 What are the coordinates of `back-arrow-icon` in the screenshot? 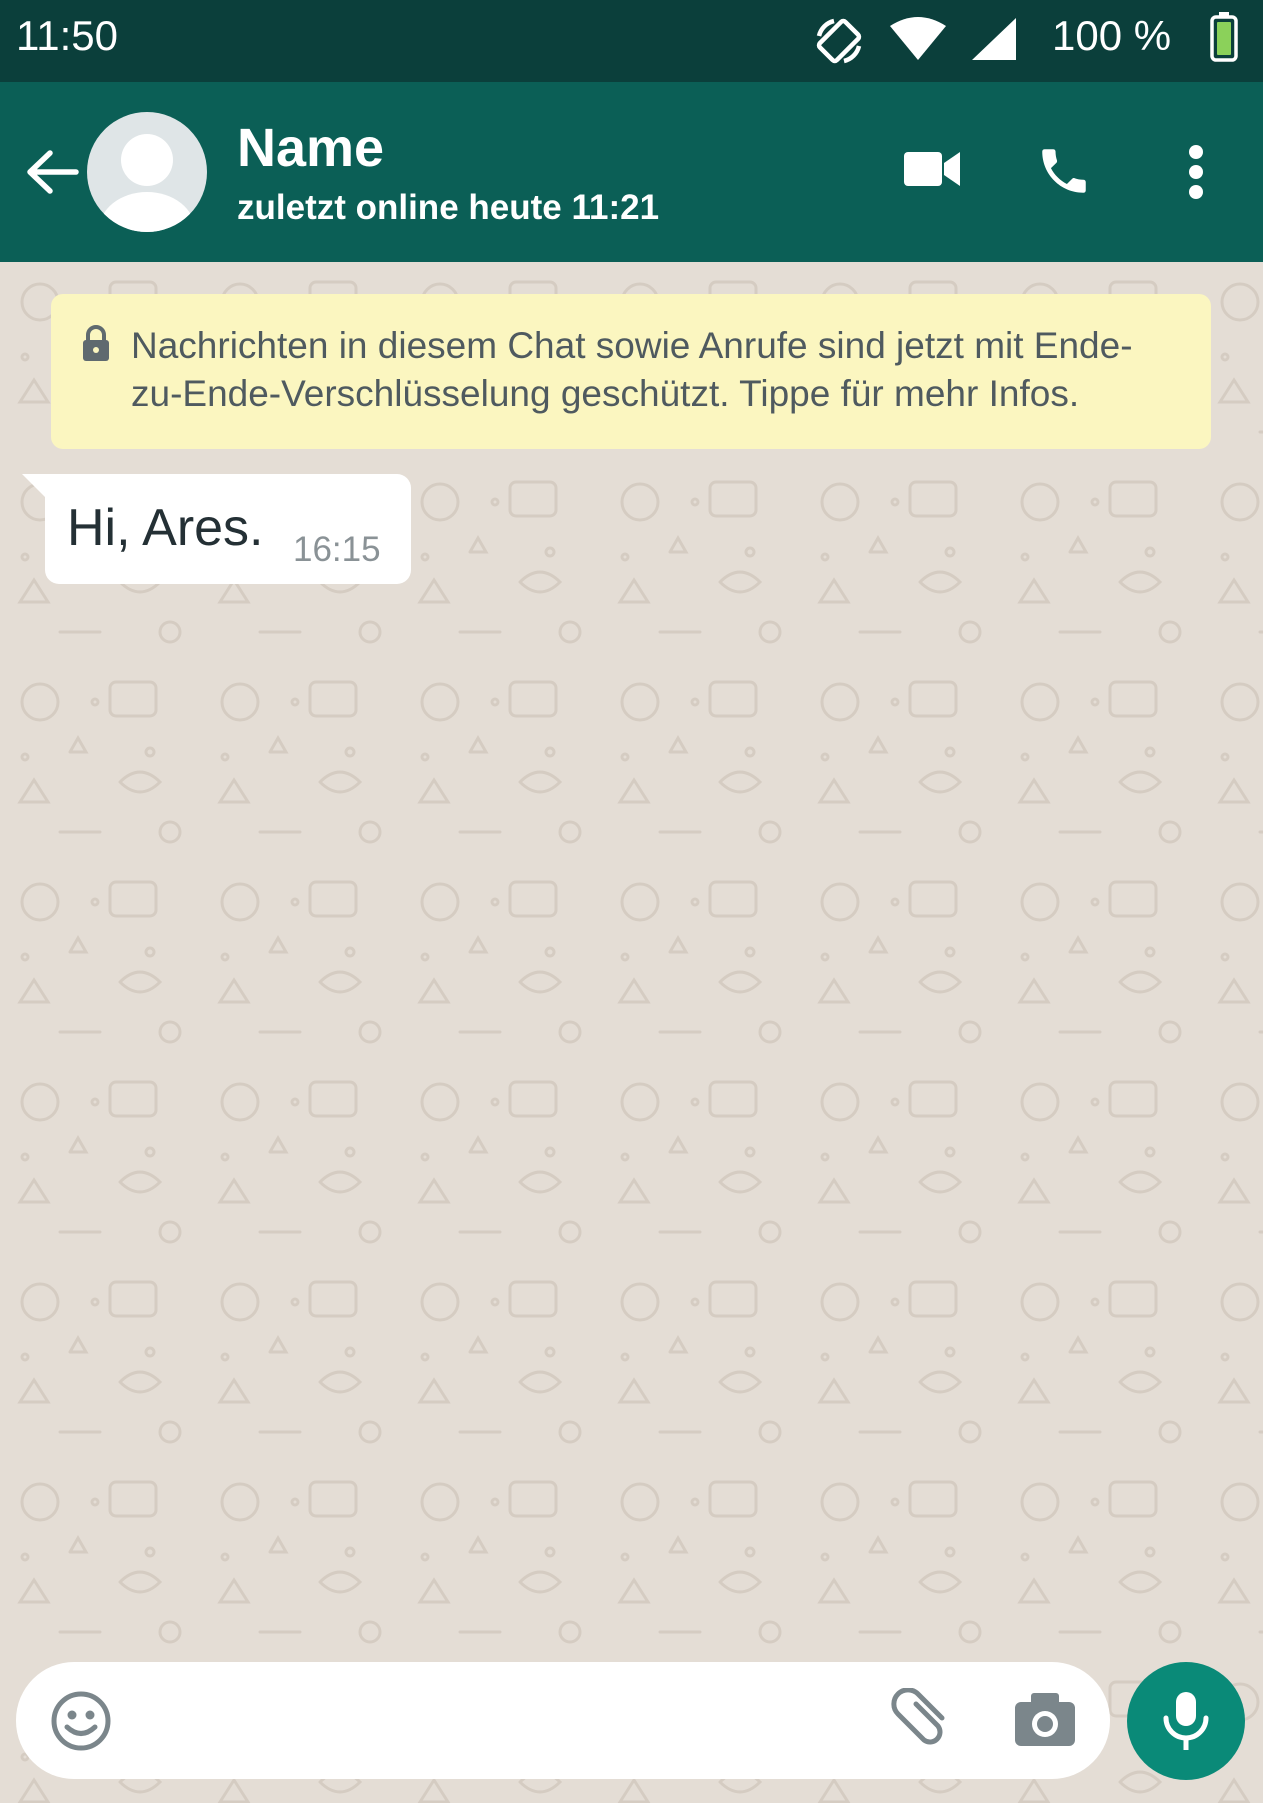 It's located at (52, 172).